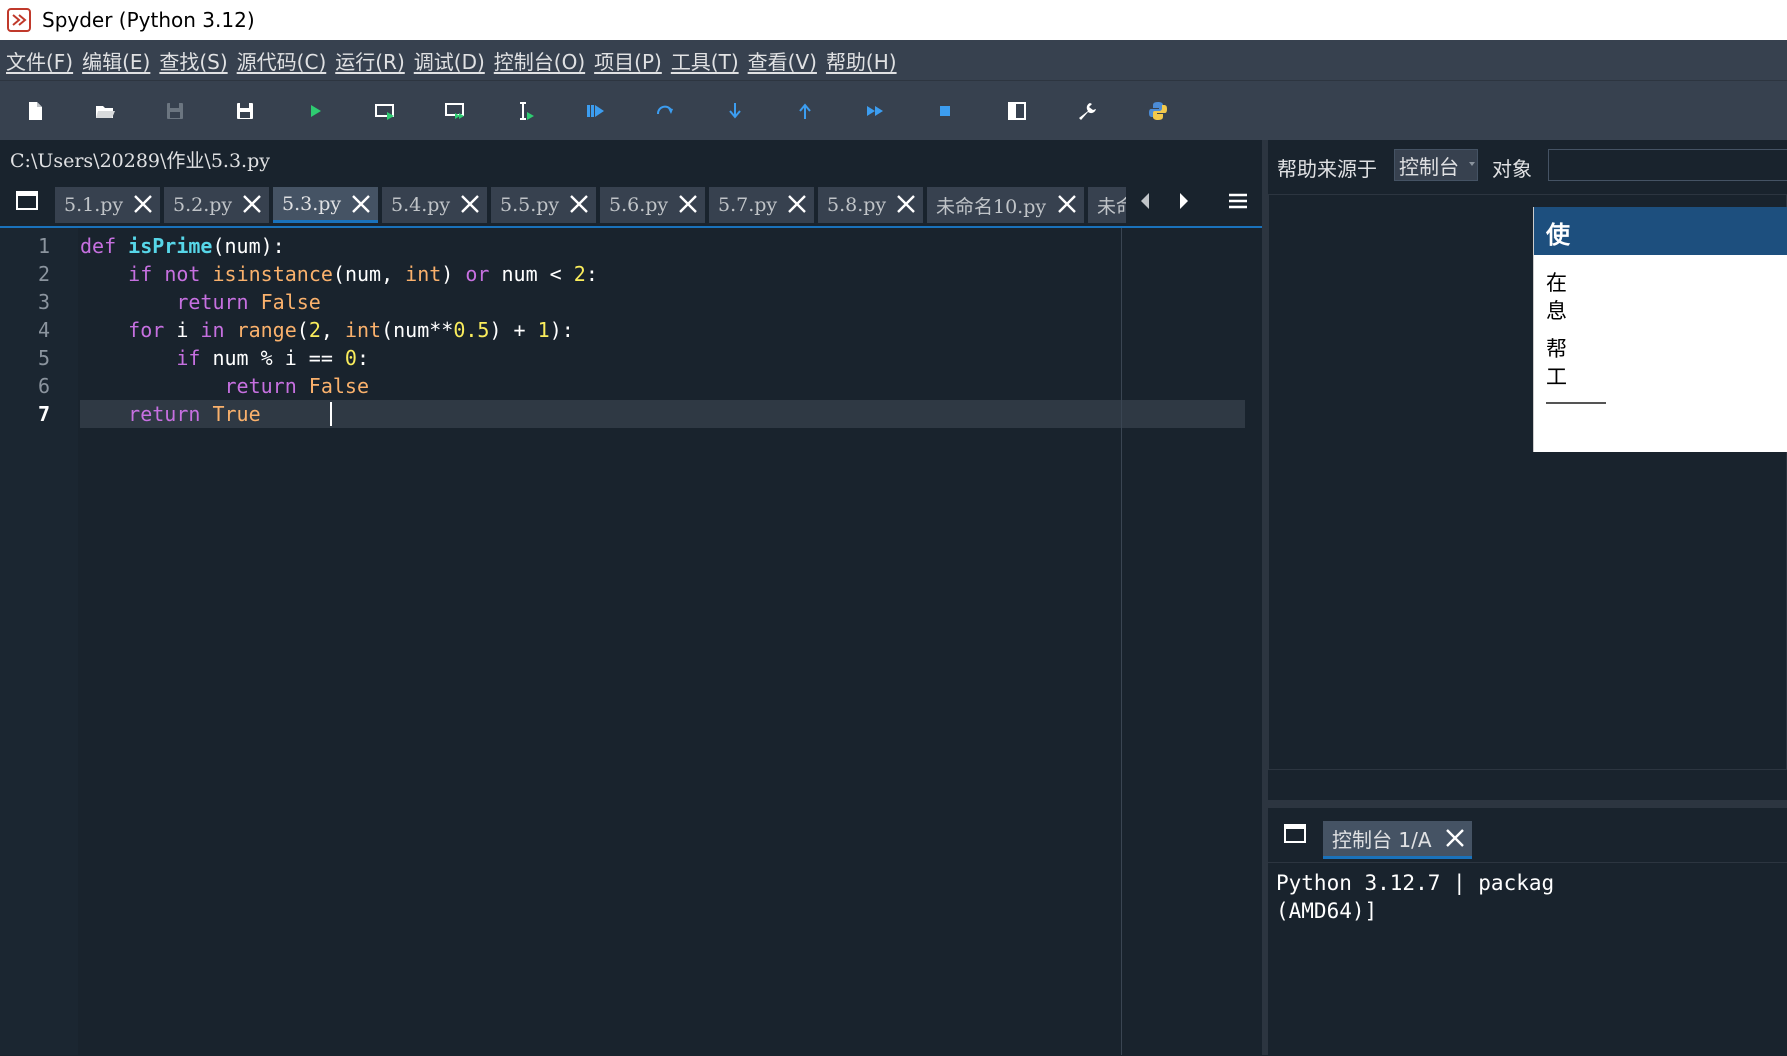 The height and width of the screenshot is (1056, 1787). What do you see at coordinates (331, 414) in the screenshot?
I see `text-cursor` at bounding box center [331, 414].